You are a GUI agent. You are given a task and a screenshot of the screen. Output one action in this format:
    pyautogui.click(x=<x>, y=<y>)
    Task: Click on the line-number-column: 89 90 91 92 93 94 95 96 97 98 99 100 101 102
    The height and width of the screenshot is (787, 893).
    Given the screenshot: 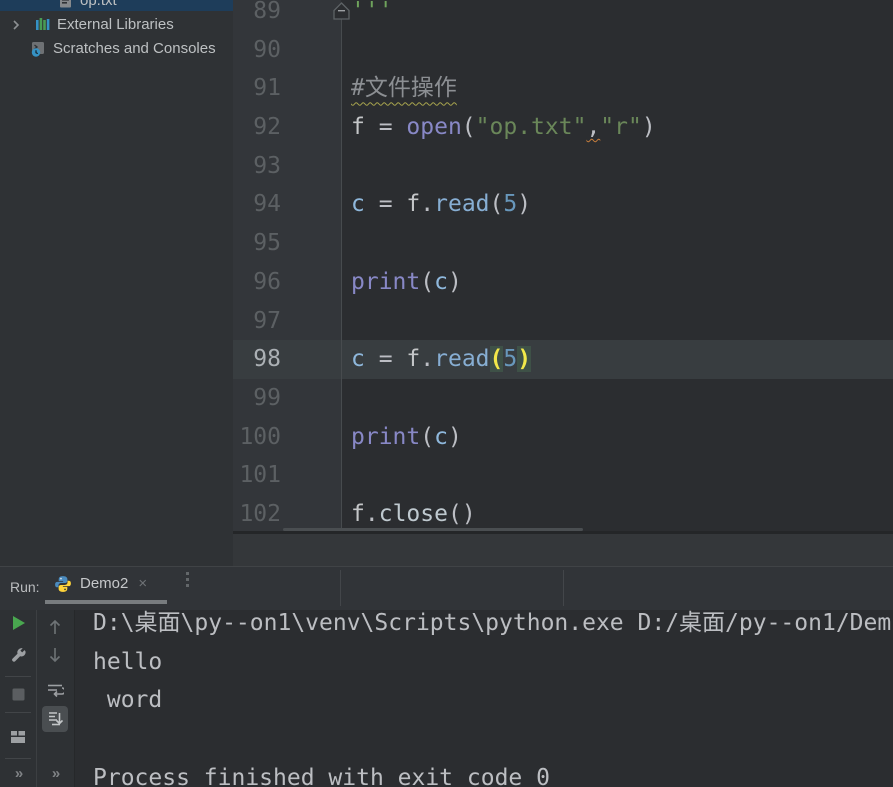 What is the action you would take?
    pyautogui.click(x=257, y=266)
    